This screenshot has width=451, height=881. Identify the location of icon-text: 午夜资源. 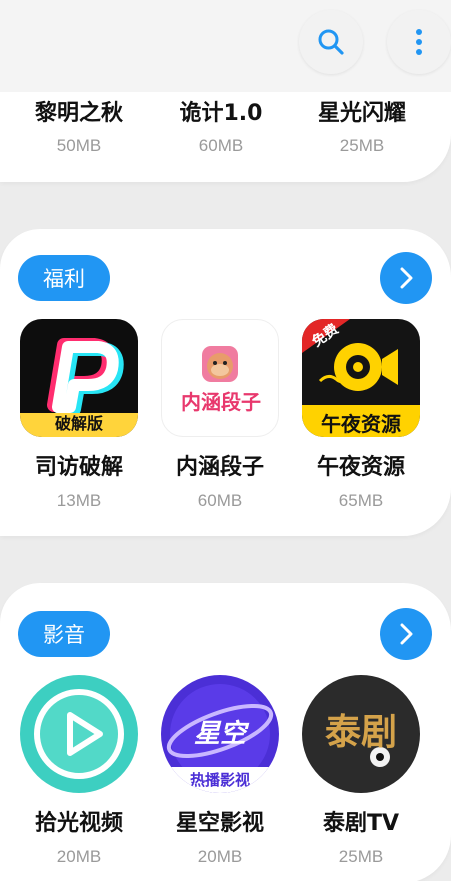
(361, 424).